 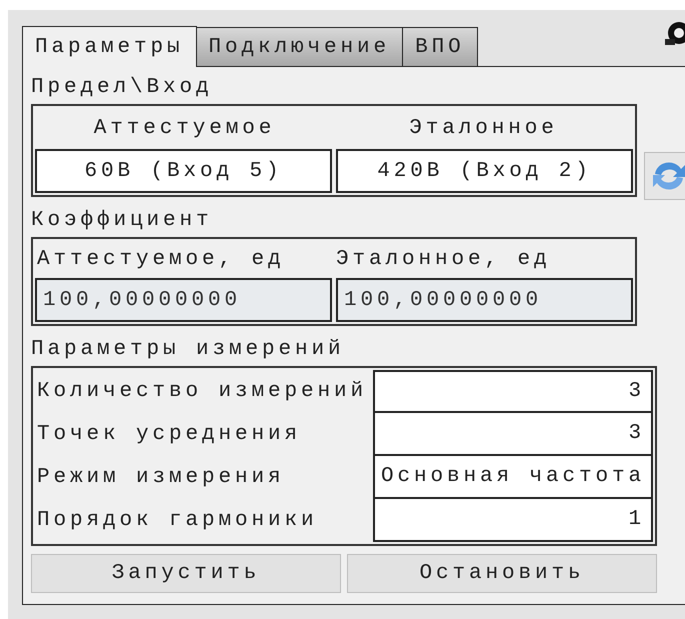 What do you see at coordinates (502, 573) in the screenshot?
I see `action-button: Остановить` at bounding box center [502, 573].